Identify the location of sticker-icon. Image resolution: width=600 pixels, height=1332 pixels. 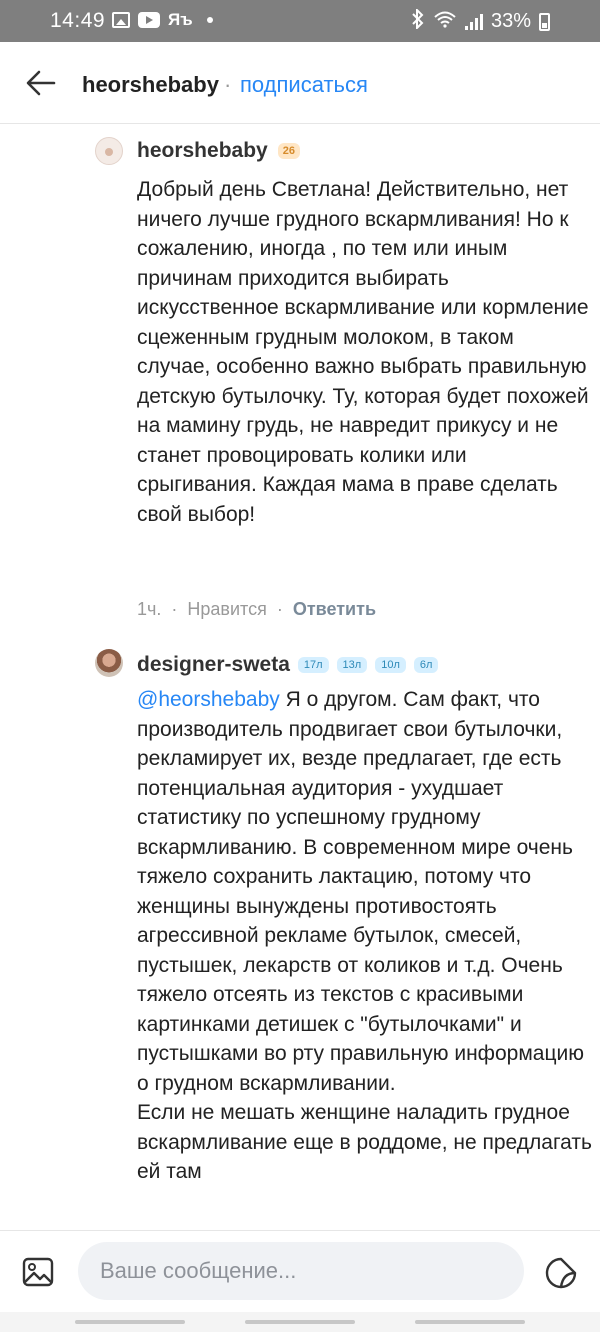
(561, 1273).